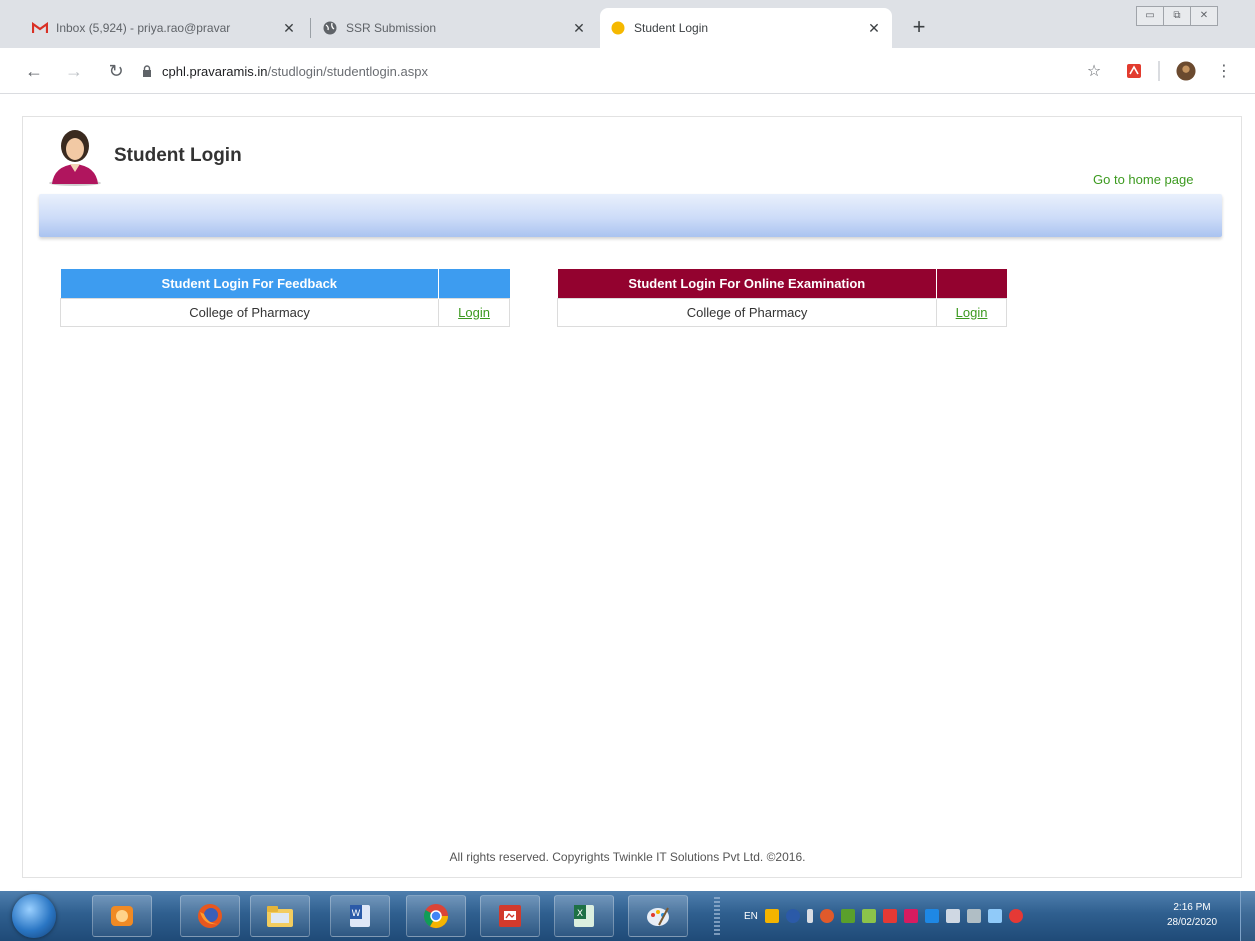 The height and width of the screenshot is (941, 1255). What do you see at coordinates (919, 27) in the screenshot?
I see `new-tab-button: +` at bounding box center [919, 27].